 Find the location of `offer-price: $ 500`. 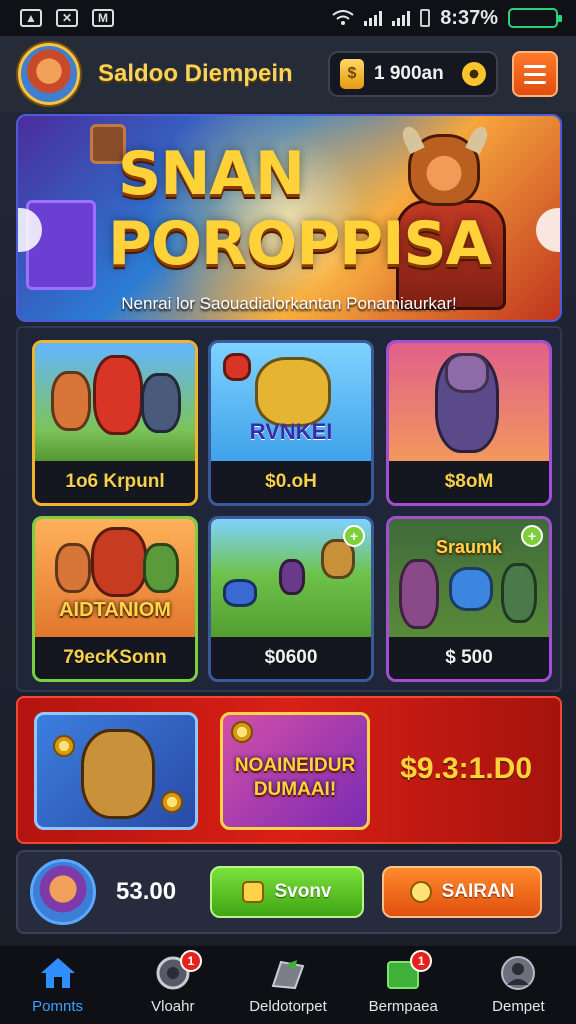

offer-price: $ 500 is located at coordinates (469, 658).